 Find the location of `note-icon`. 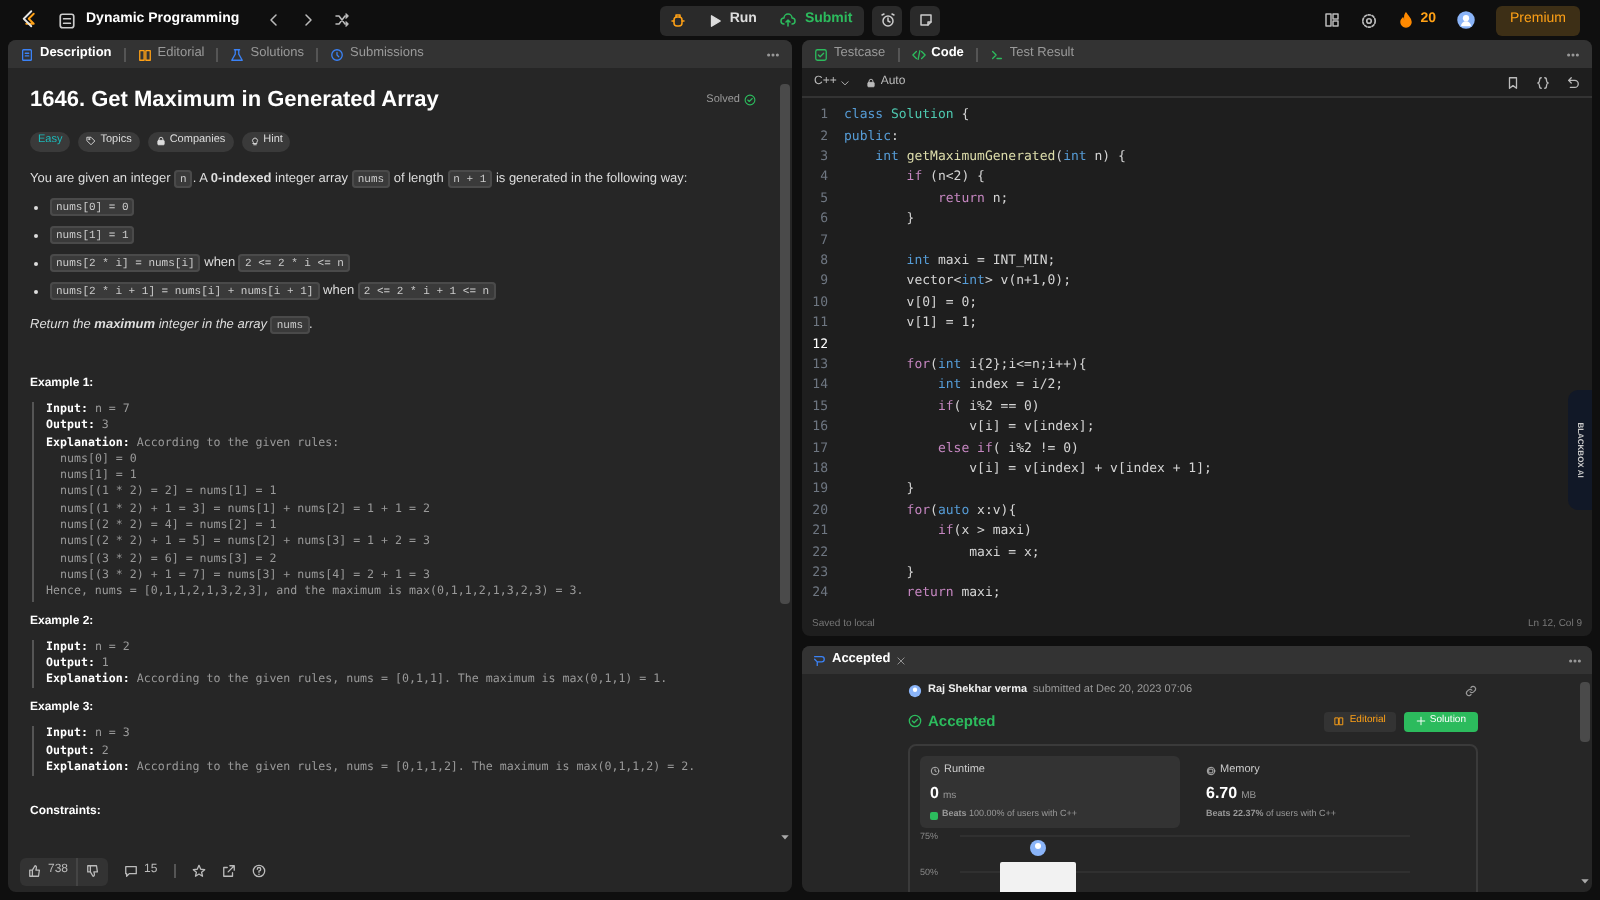

note-icon is located at coordinates (925, 20).